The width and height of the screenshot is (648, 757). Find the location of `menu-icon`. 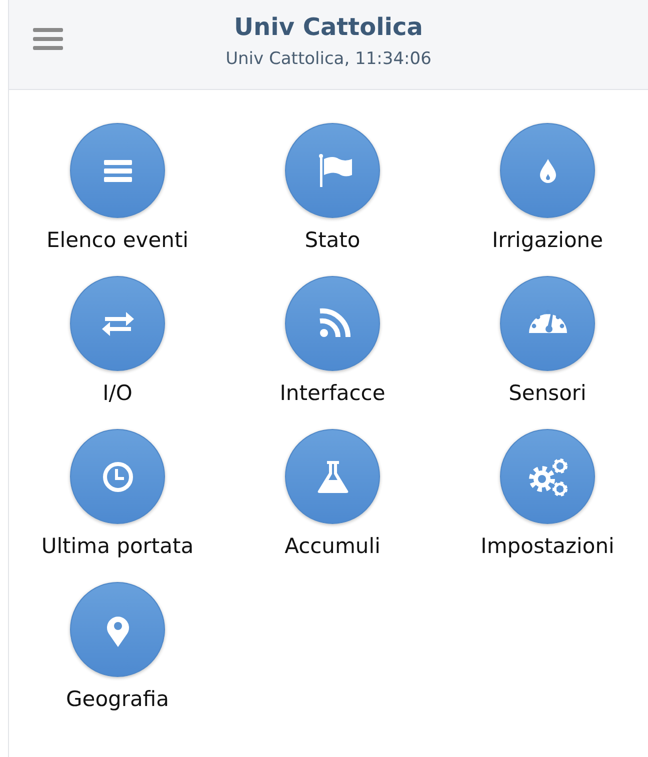

menu-icon is located at coordinates (48, 39).